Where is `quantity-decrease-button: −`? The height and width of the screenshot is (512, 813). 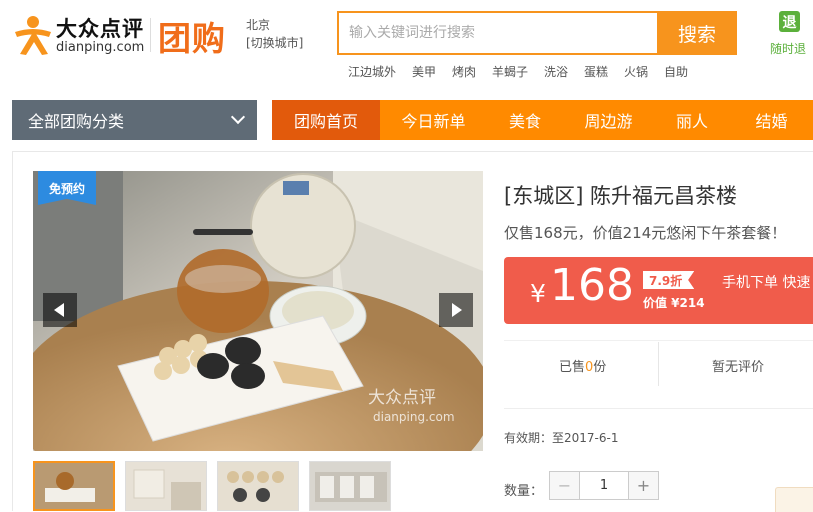
quantity-decrease-button: − is located at coordinates (565, 485).